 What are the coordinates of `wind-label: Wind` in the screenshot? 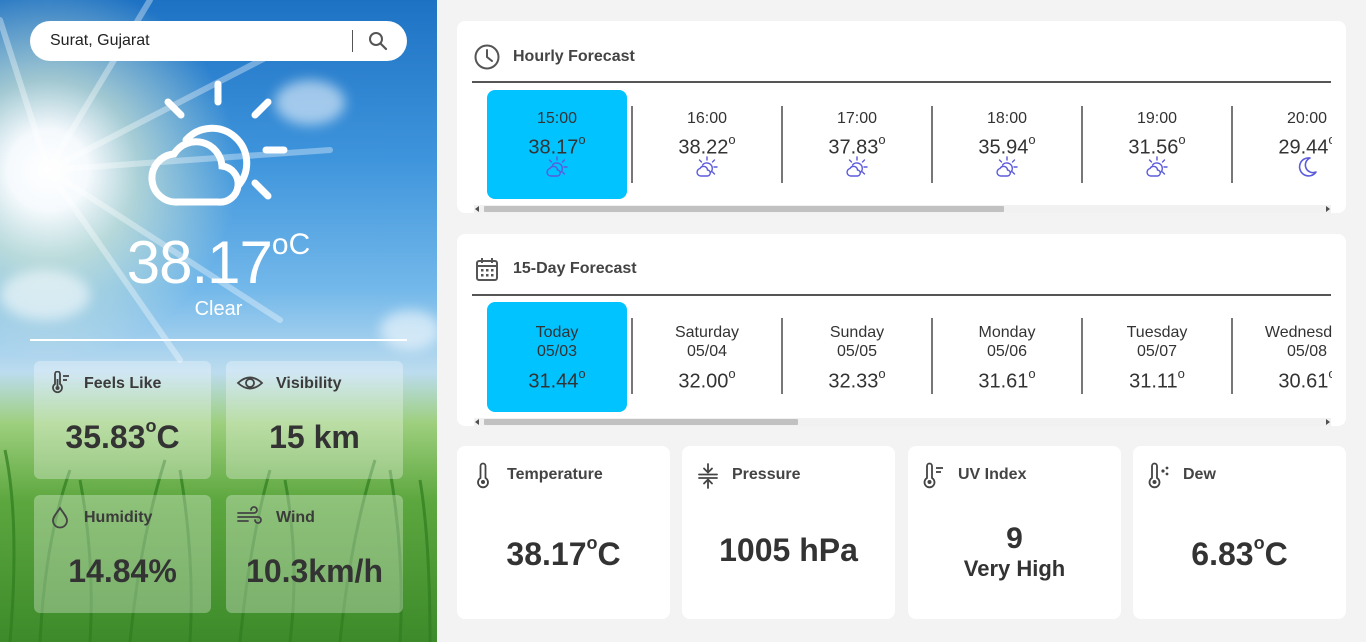 It's located at (295, 517).